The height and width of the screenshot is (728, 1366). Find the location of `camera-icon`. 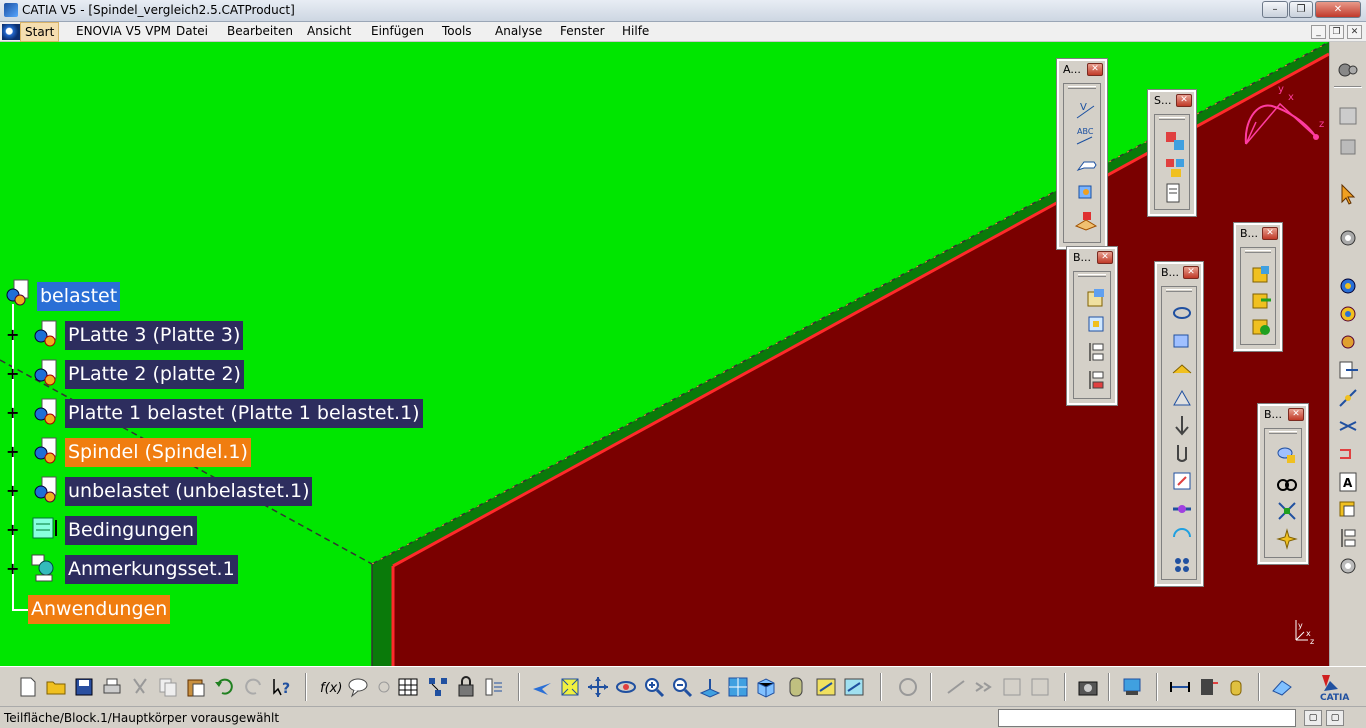

camera-icon is located at coordinates (1088, 687).